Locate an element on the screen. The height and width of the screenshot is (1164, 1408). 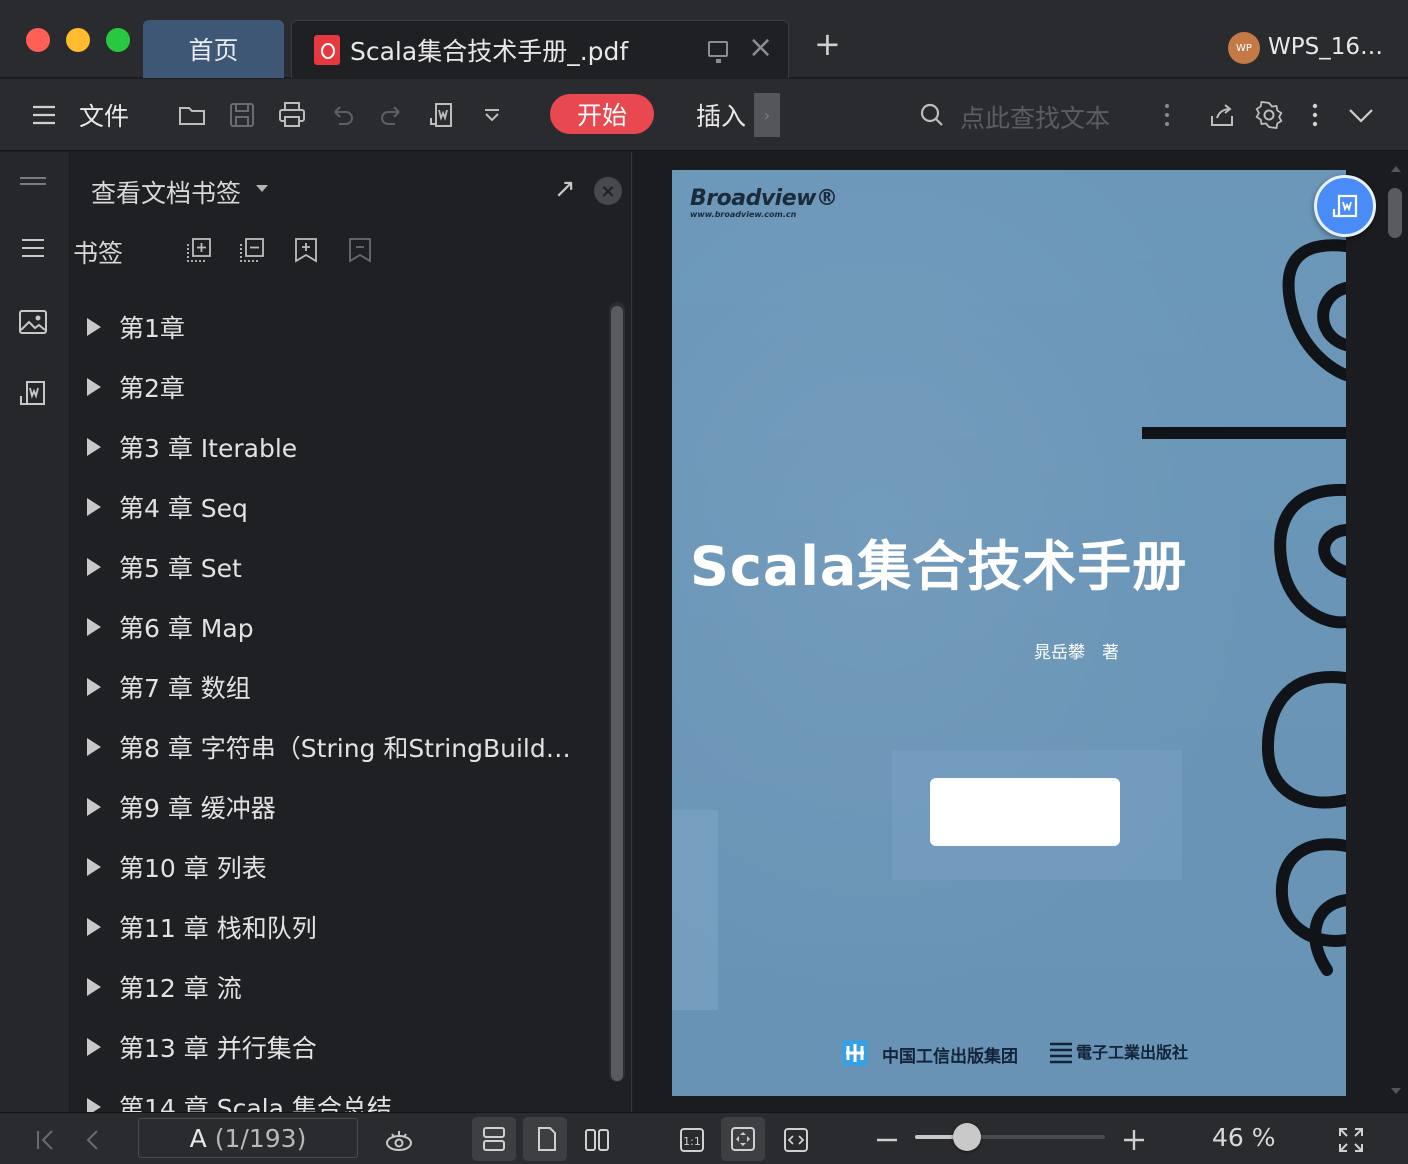
fit-width-icon is located at coordinates (796, 1140).